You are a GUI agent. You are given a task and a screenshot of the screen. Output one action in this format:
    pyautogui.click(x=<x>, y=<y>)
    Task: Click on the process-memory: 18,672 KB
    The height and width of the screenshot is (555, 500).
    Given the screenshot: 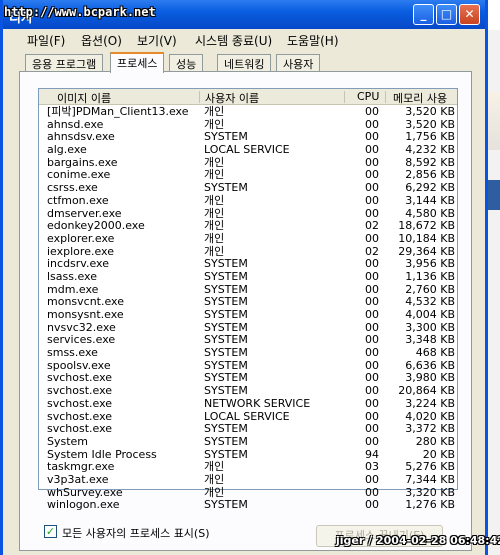 What is the action you would take?
    pyautogui.click(x=426, y=226)
    